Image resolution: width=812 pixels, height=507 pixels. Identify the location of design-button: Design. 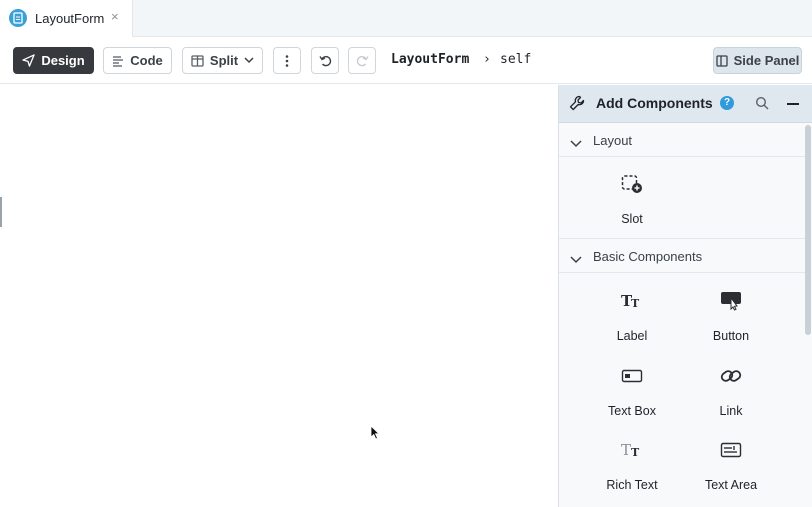
(53, 60).